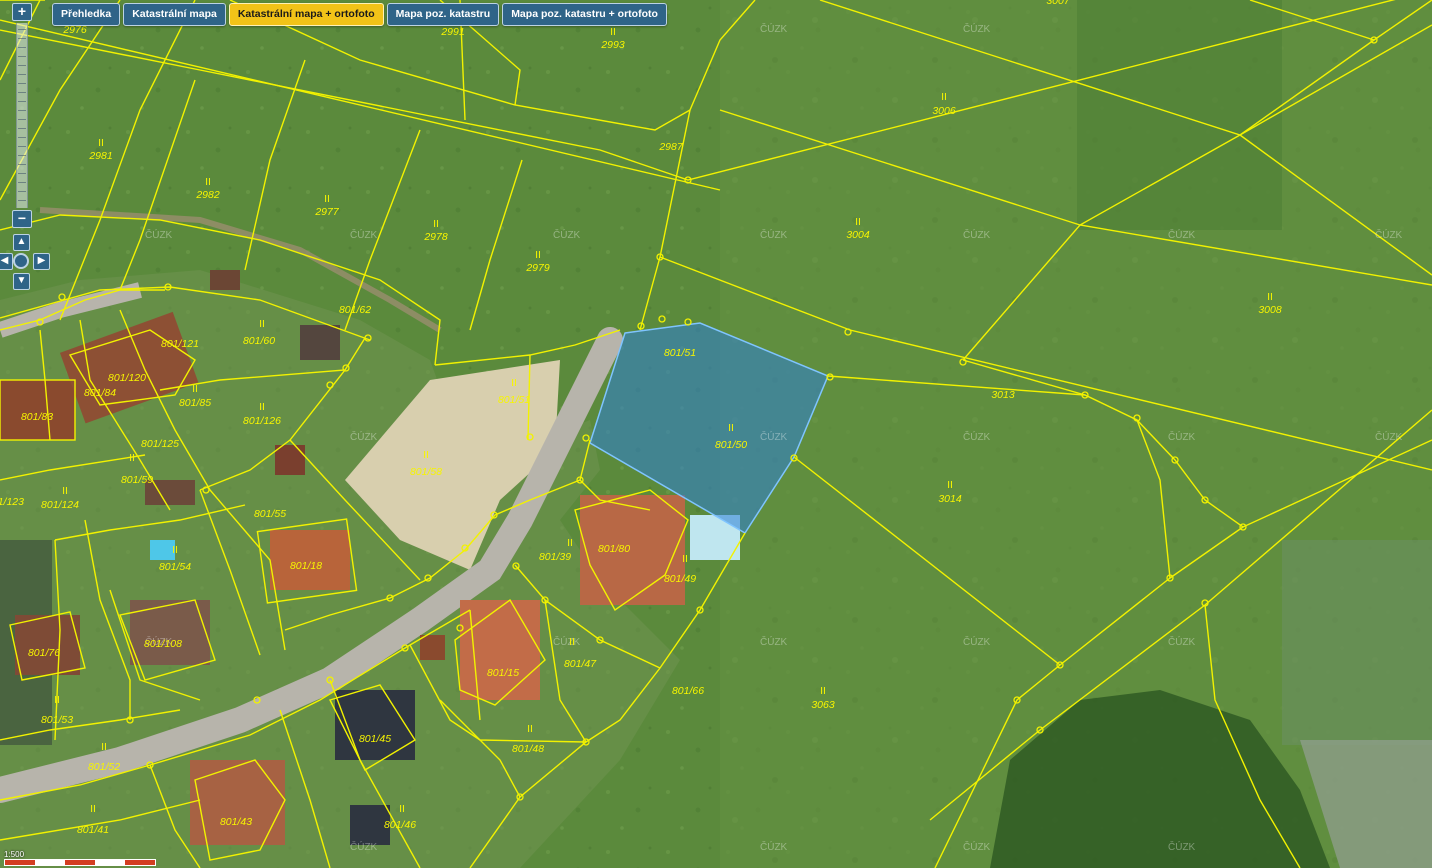  Describe the element at coordinates (21, 281) in the screenshot. I see `pan-down-button: ▼` at that location.